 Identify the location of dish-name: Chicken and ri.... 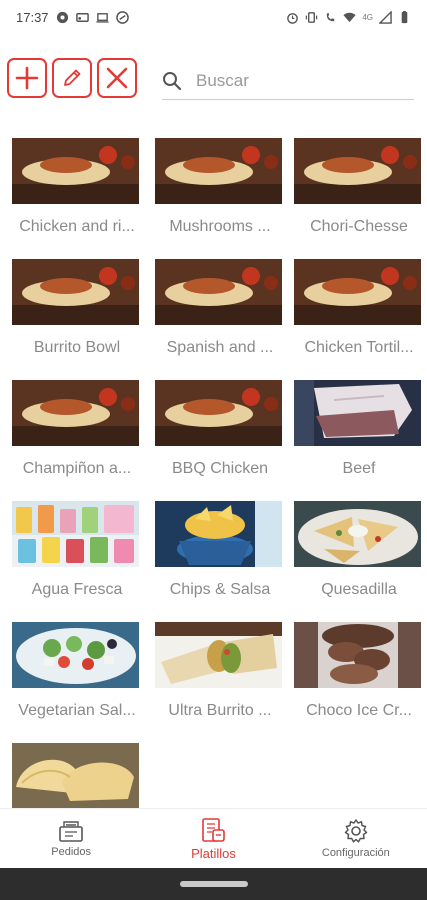
(77, 226).